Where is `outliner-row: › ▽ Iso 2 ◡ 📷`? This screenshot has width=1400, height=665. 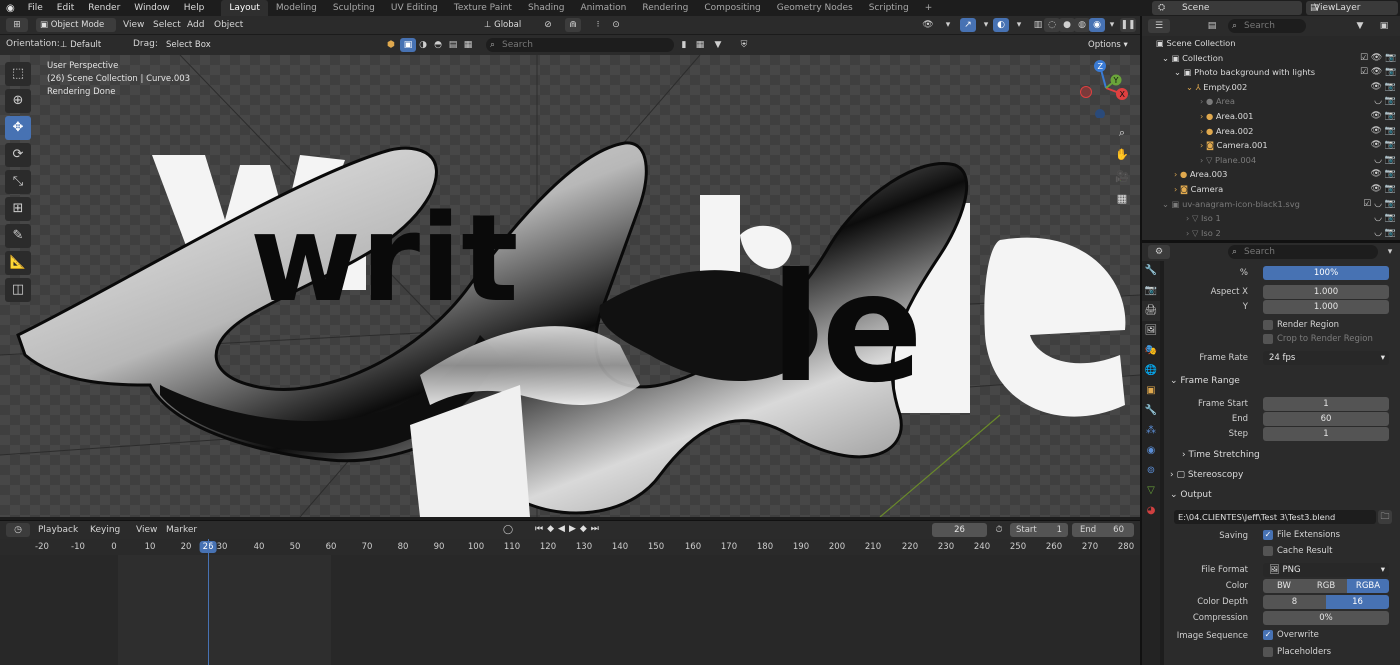
outliner-row: › ▽ Iso 2 ◡ 📷 is located at coordinates (1271, 233).